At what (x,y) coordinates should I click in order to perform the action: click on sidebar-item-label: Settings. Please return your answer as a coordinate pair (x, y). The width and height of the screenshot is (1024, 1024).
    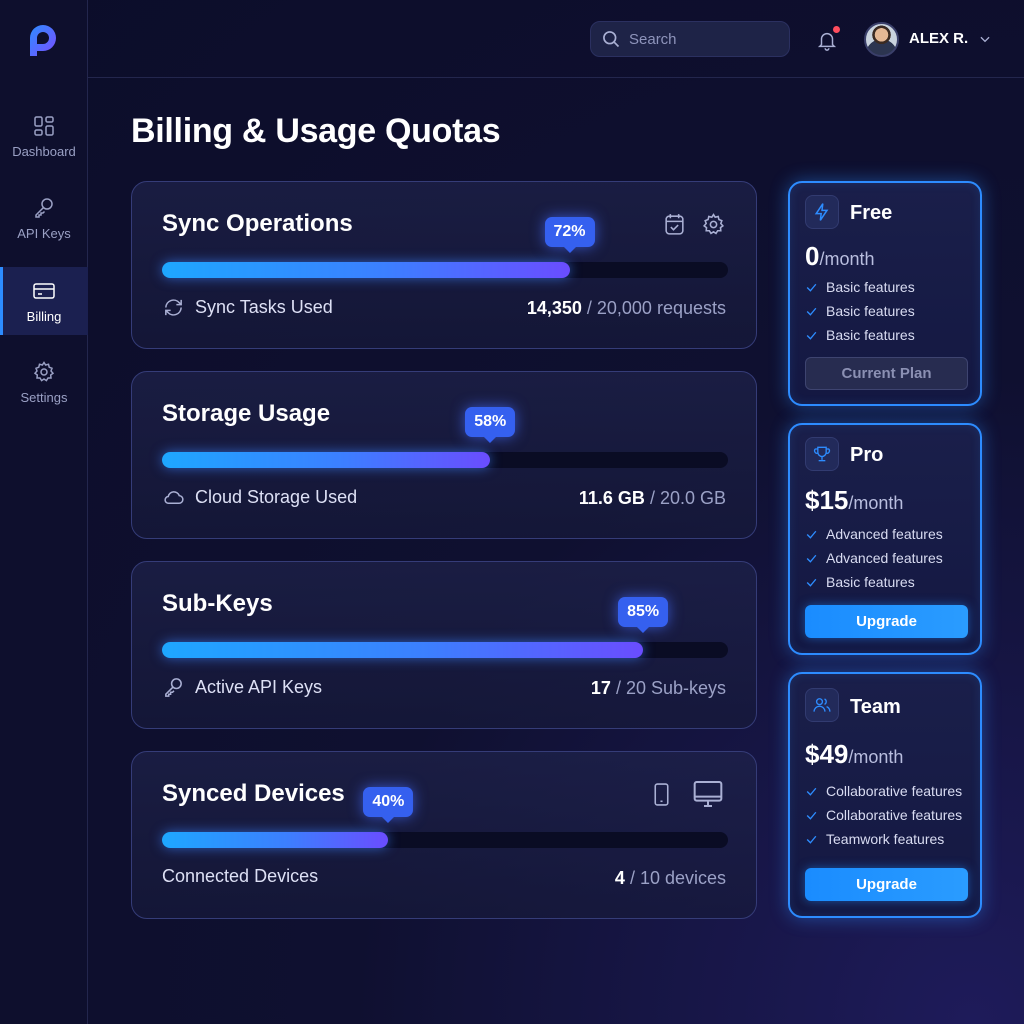
    Looking at the image, I should click on (44, 397).